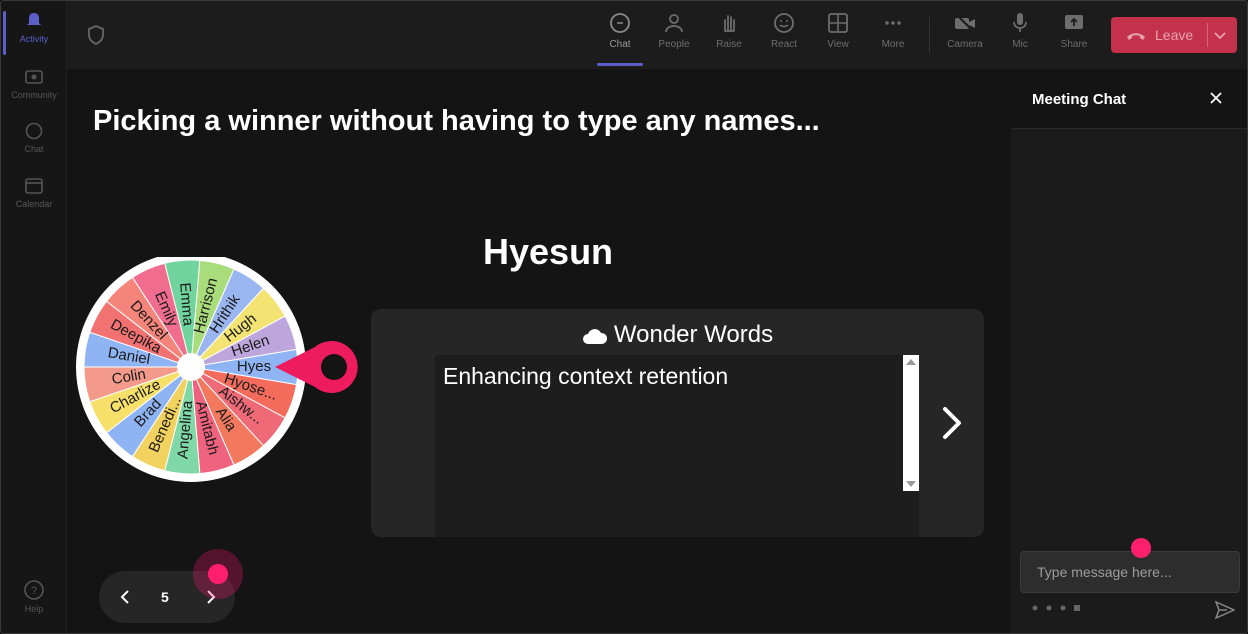 The image size is (1248, 634). Describe the element at coordinates (1225, 610) in the screenshot. I see `send-icon` at that location.